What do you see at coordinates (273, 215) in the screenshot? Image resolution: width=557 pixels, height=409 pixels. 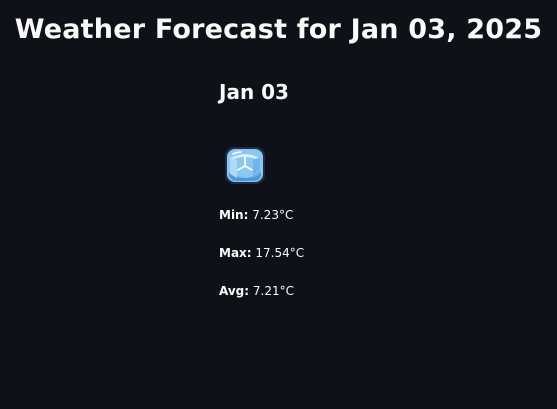 I see `min-temperature-value: 7.23°C` at bounding box center [273, 215].